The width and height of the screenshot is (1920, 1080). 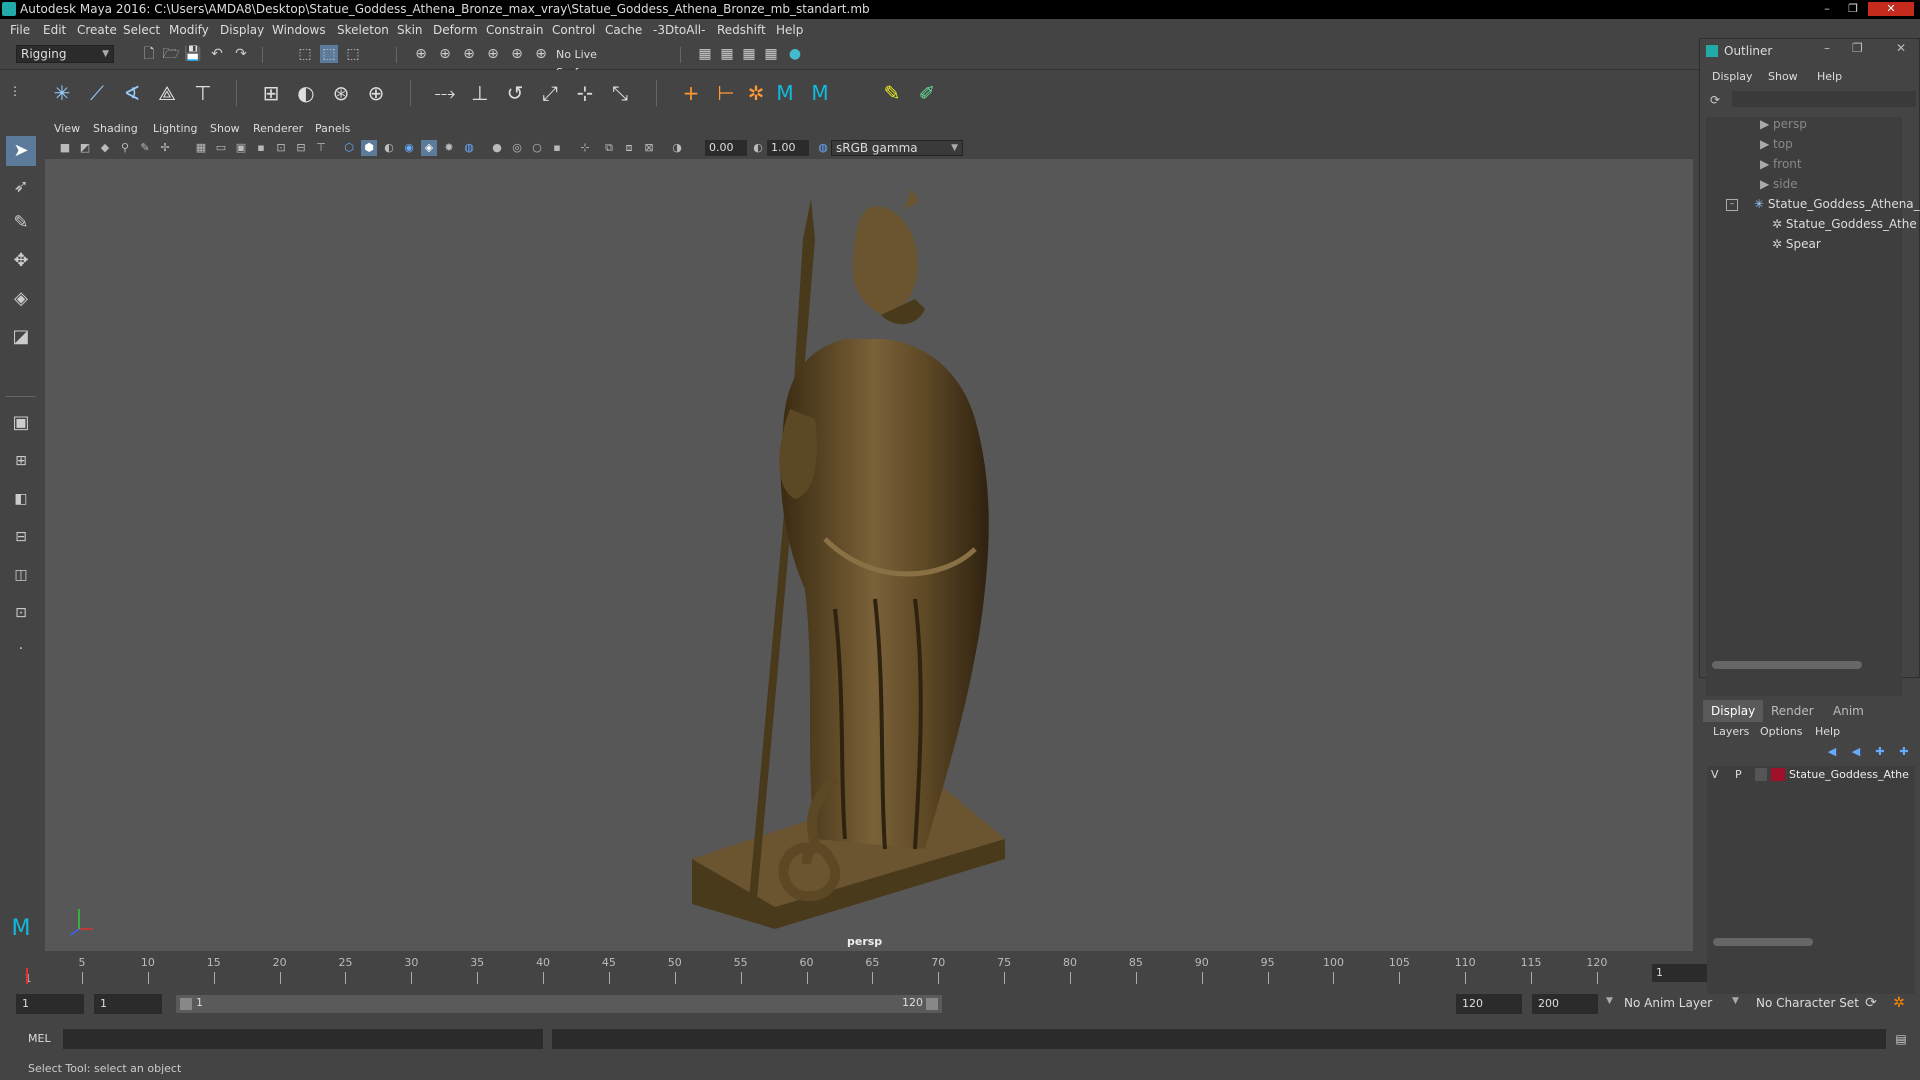 What do you see at coordinates (21, 337) in the screenshot?
I see `scale-tool-icon: ◪` at bounding box center [21, 337].